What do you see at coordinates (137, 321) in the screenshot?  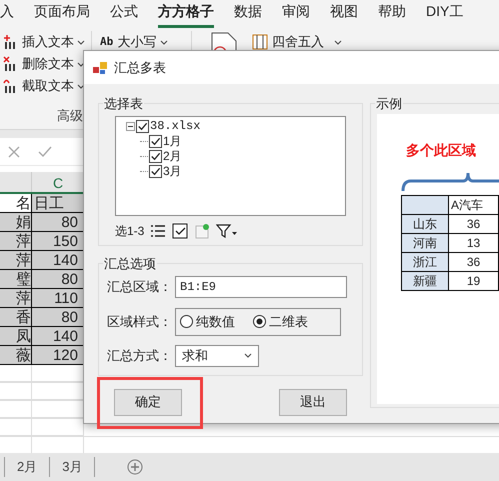 I see `field-label: 区域样式：` at bounding box center [137, 321].